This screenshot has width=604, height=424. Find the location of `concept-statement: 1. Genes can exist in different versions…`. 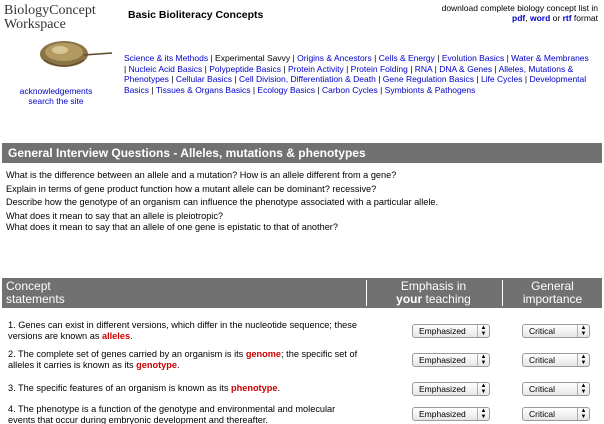

concept-statement: 1. Genes can exist in different versions… is located at coordinates (186, 331).